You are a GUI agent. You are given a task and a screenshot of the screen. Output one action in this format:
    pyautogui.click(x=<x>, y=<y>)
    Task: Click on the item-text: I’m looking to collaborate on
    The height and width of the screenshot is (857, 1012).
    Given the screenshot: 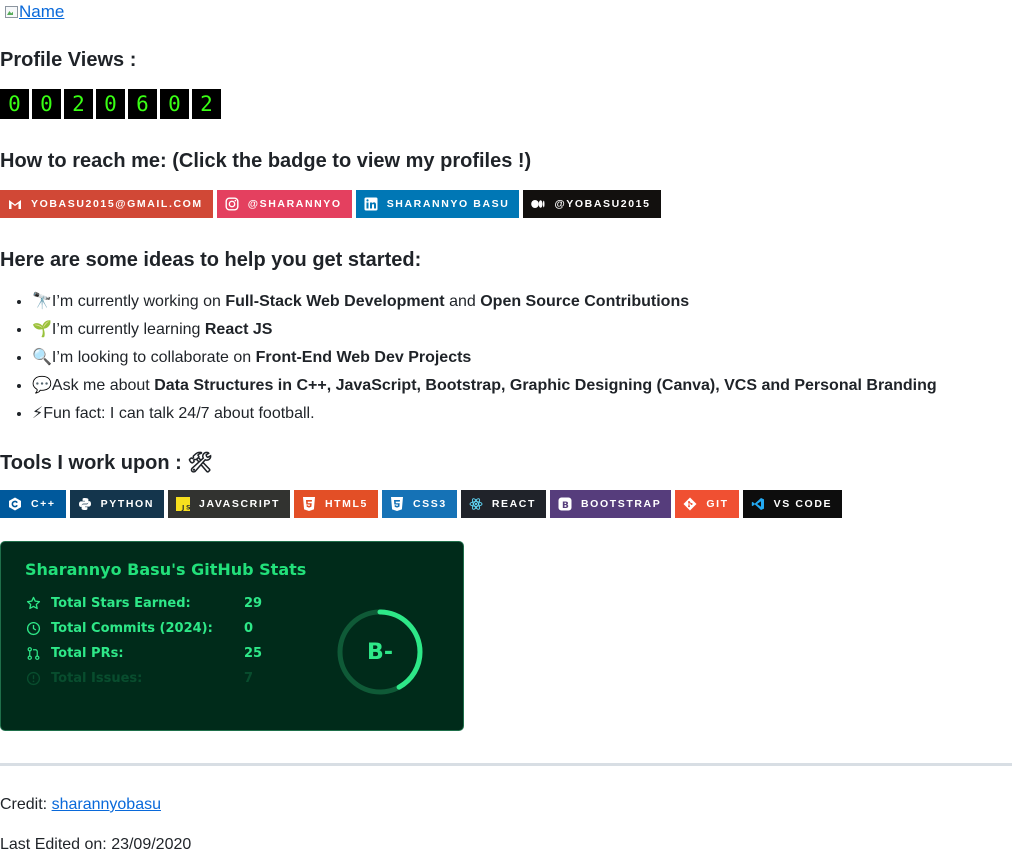 What is the action you would take?
    pyautogui.click(x=153, y=357)
    